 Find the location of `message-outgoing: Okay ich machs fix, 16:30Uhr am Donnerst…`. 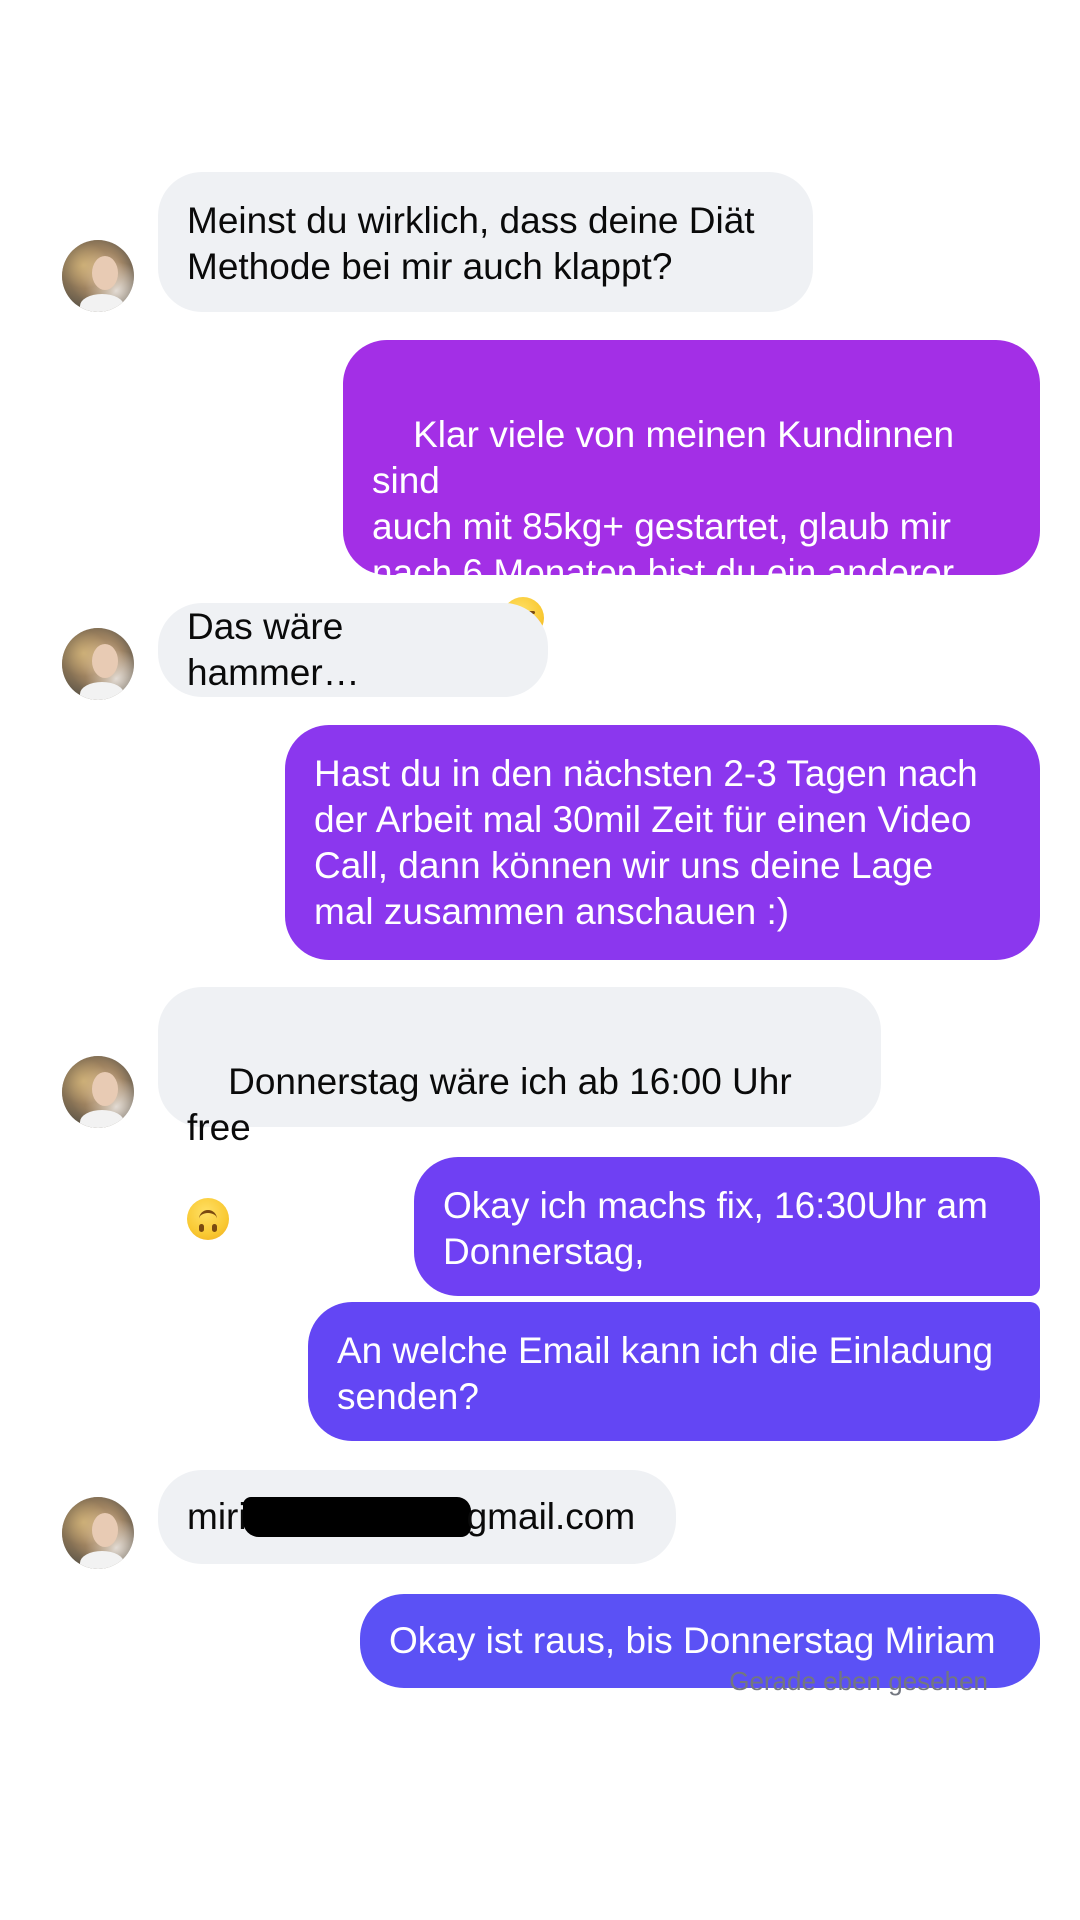

message-outgoing: Okay ich machs fix, 16:30Uhr am Donnerst… is located at coordinates (727, 1226).